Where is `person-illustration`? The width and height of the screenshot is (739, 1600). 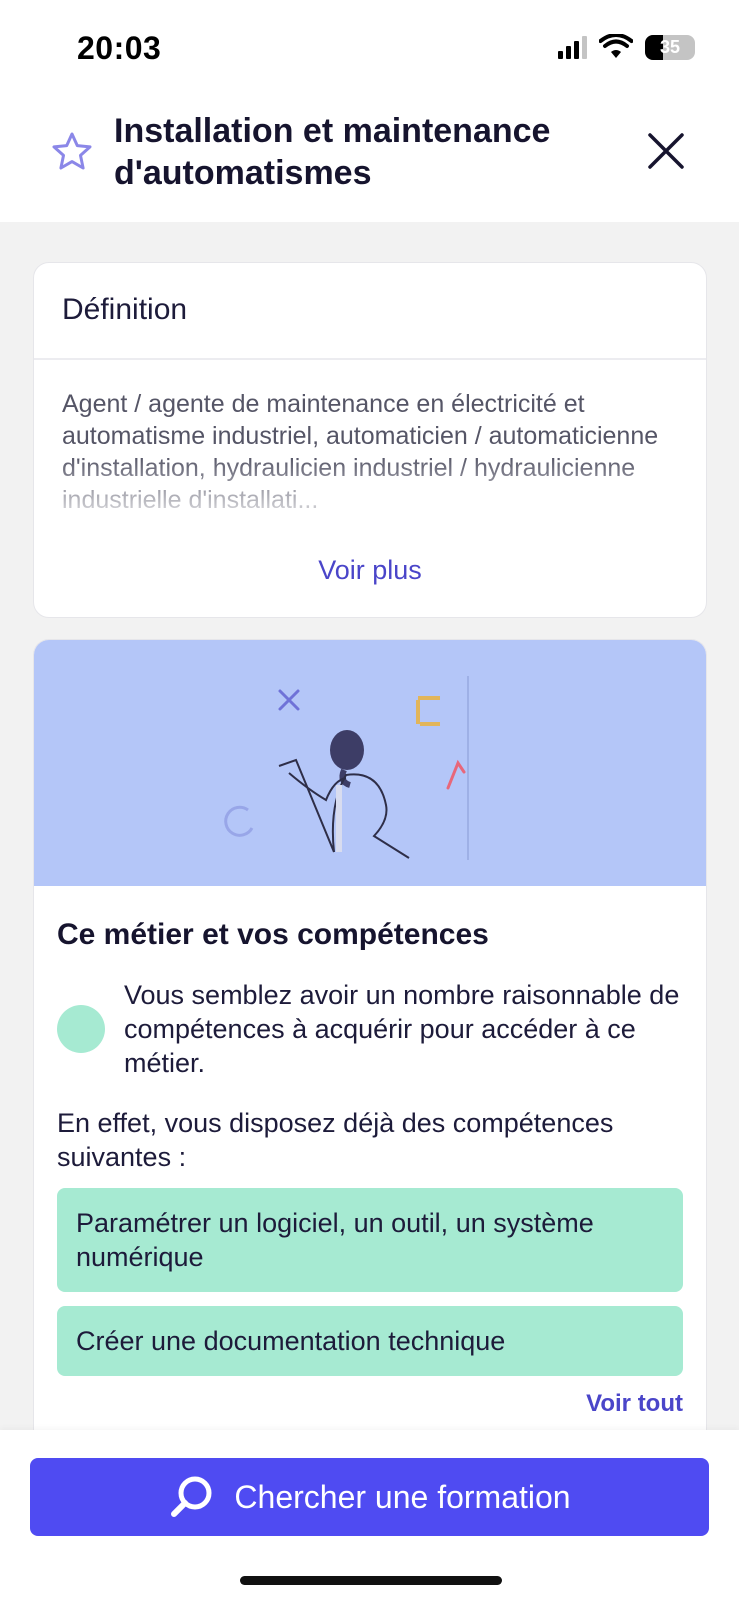 person-illustration is located at coordinates (346, 768).